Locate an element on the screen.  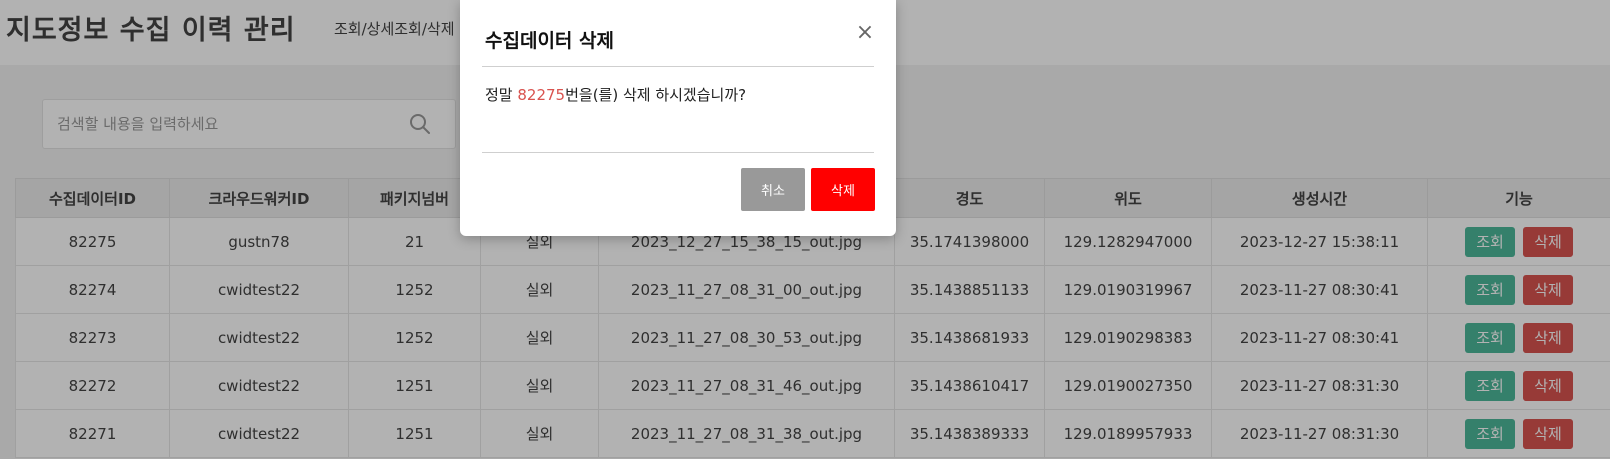
message-record-id: 82275 is located at coordinates (541, 95).